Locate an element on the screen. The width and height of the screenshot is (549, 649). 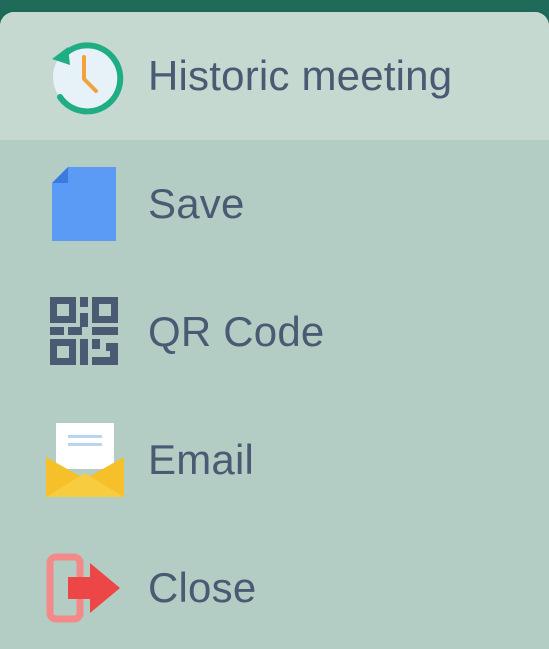
menu-item-label: QR Code is located at coordinates (236, 331).